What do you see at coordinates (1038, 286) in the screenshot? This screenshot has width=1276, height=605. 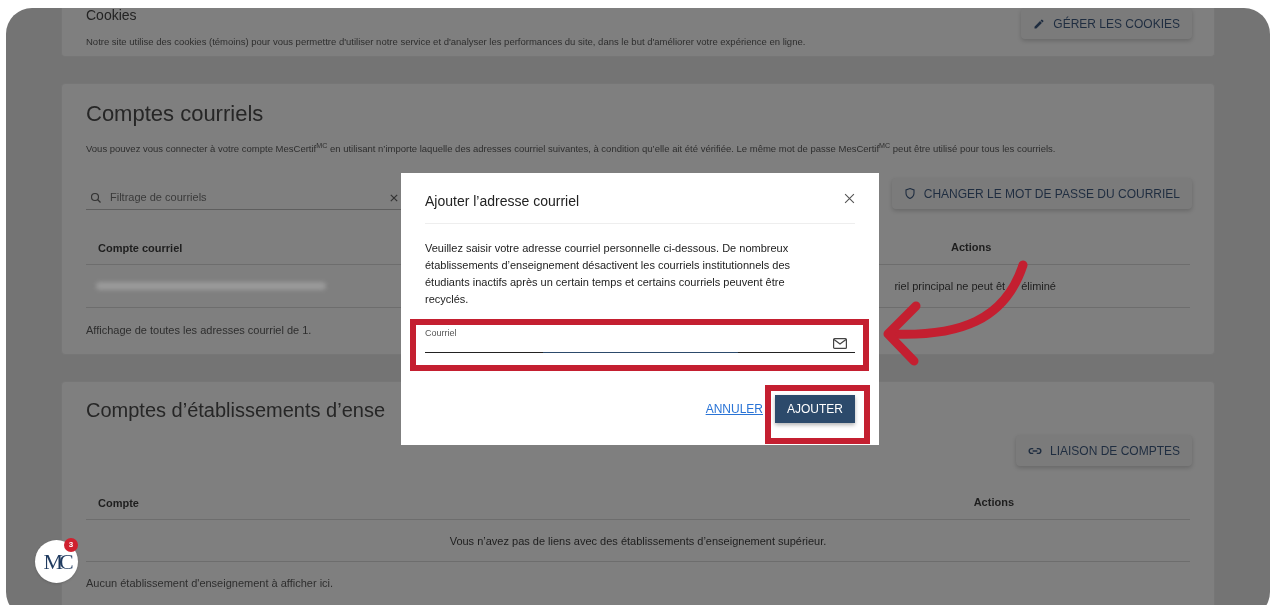 I see `table-cell-text: éliminé` at bounding box center [1038, 286].